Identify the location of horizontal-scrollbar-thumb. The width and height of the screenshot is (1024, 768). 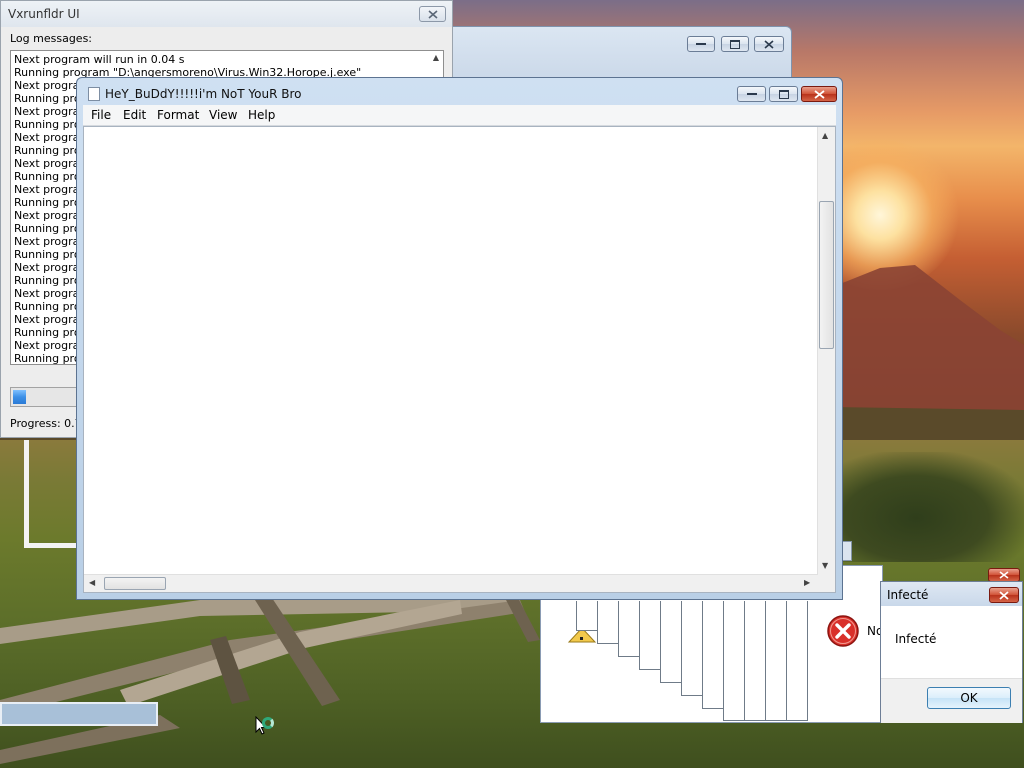
(135, 583).